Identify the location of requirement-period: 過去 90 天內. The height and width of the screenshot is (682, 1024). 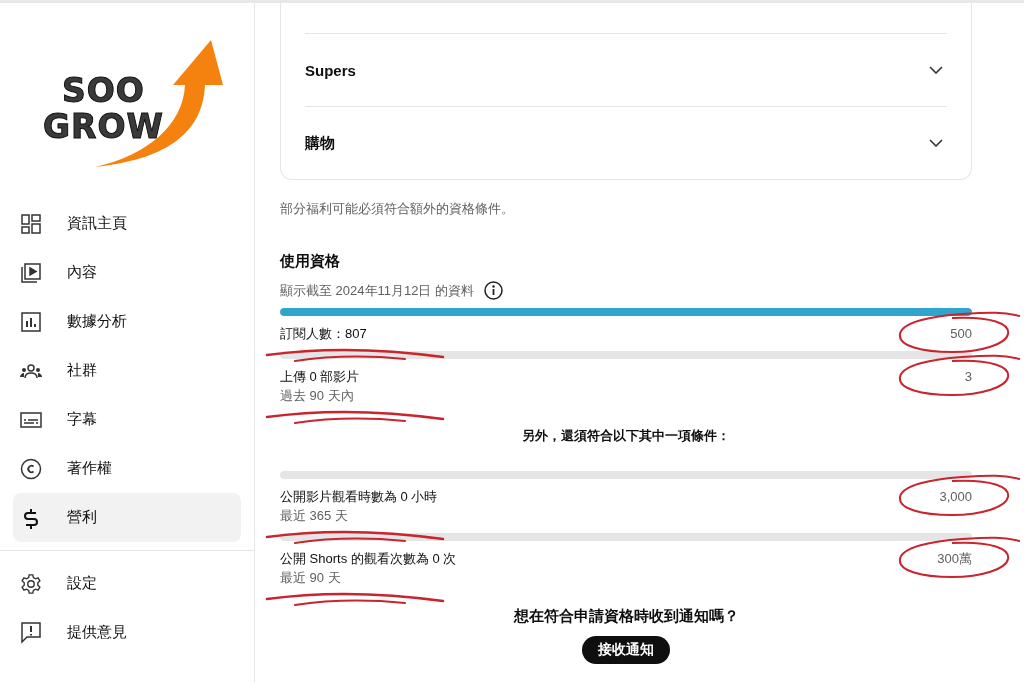
(317, 396).